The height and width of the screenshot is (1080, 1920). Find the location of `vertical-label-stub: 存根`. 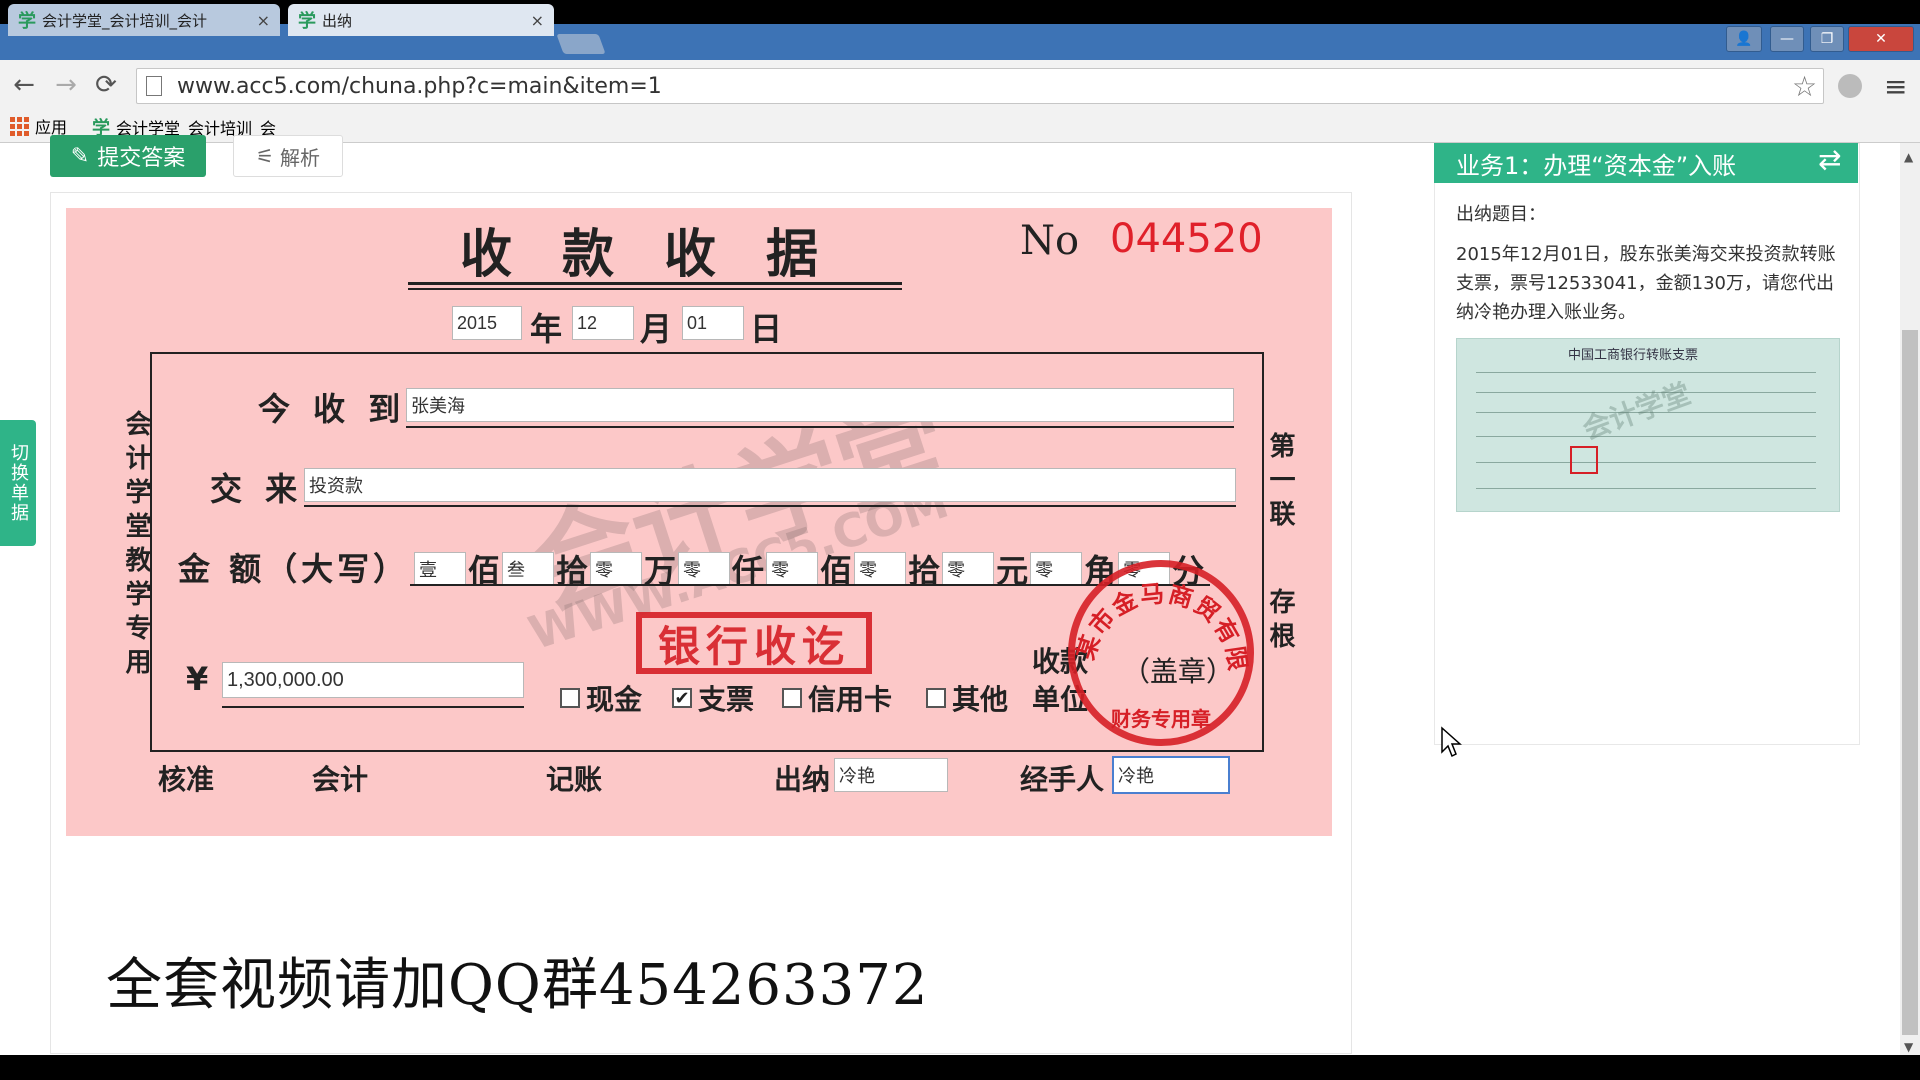

vertical-label-stub: 存根 is located at coordinates (1280, 622).